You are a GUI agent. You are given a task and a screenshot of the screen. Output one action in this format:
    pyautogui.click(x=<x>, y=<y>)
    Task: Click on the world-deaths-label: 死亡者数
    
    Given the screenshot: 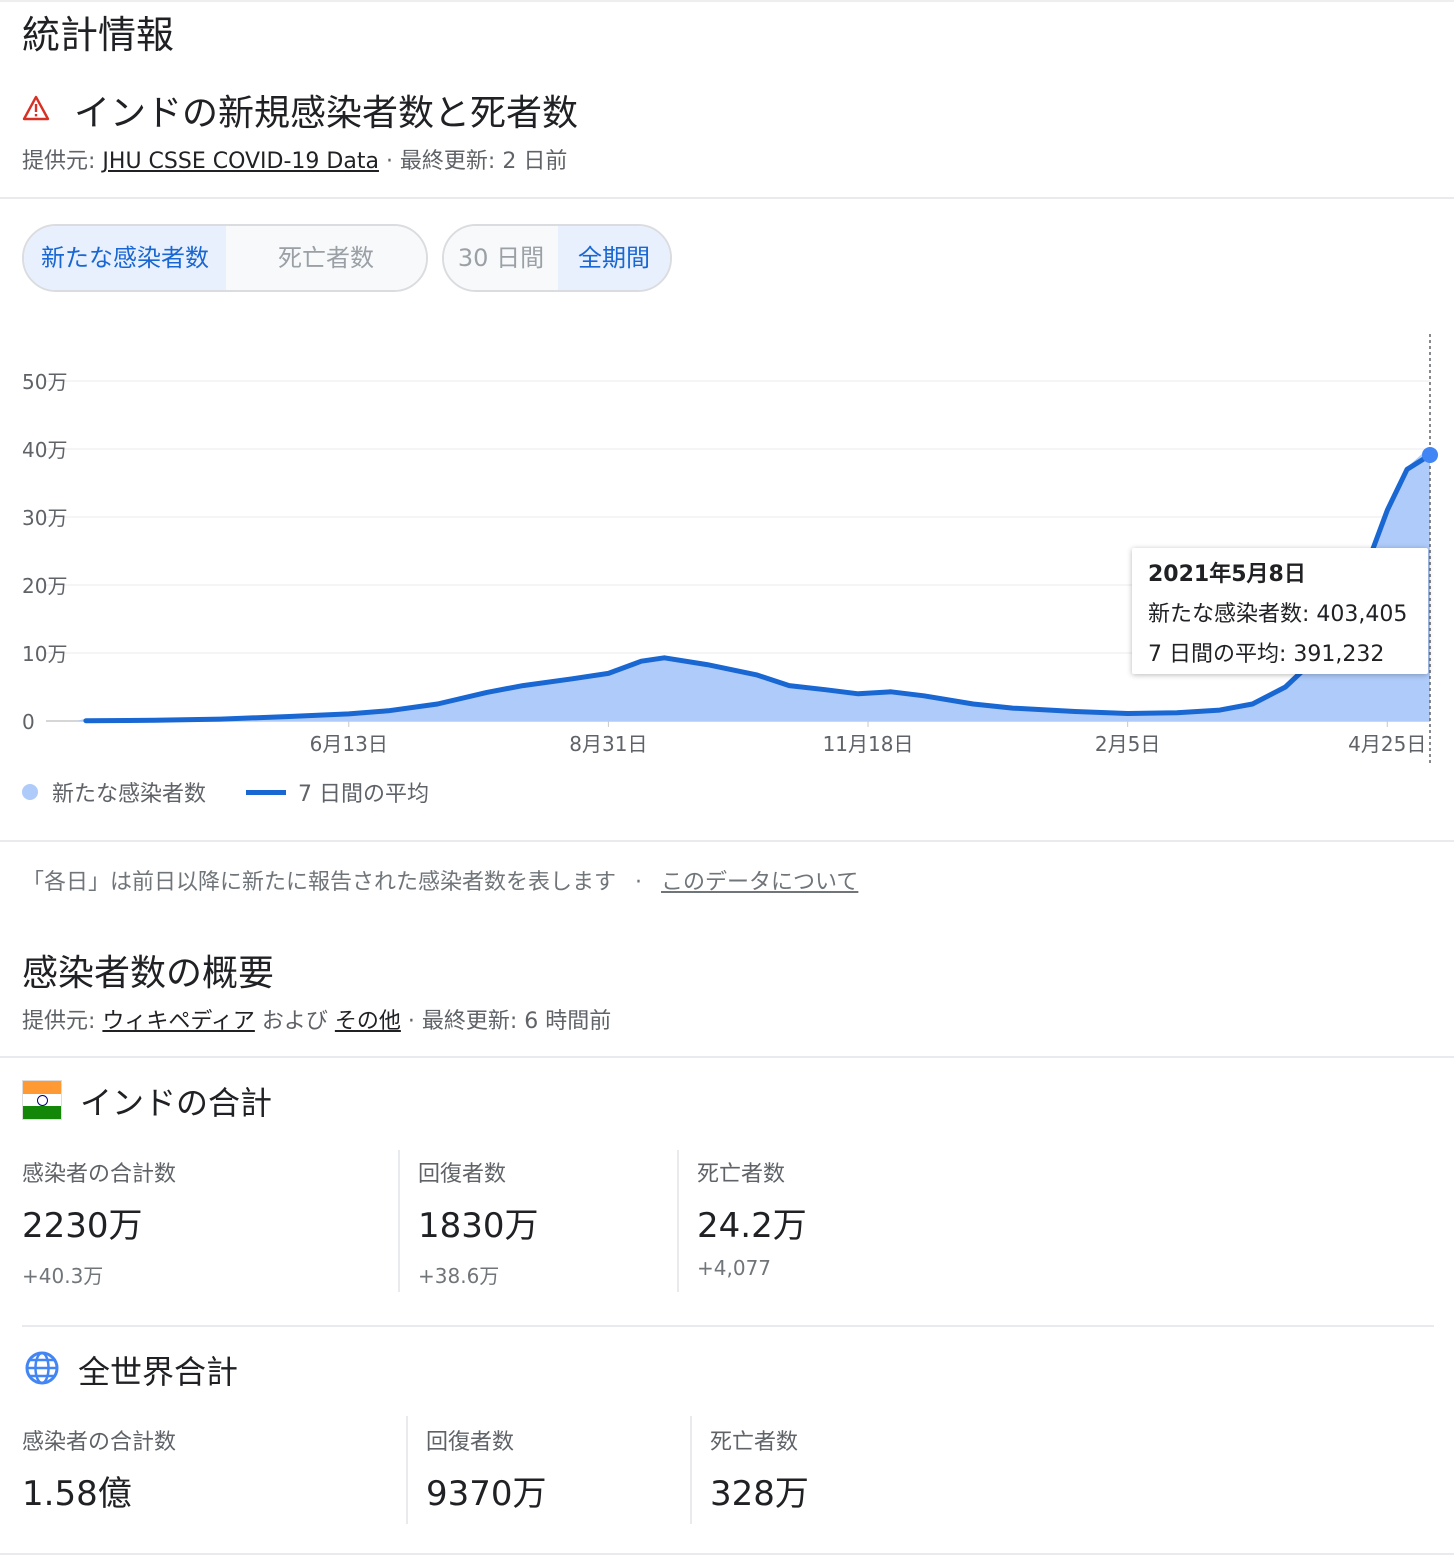 What is the action you would take?
    pyautogui.click(x=754, y=1442)
    